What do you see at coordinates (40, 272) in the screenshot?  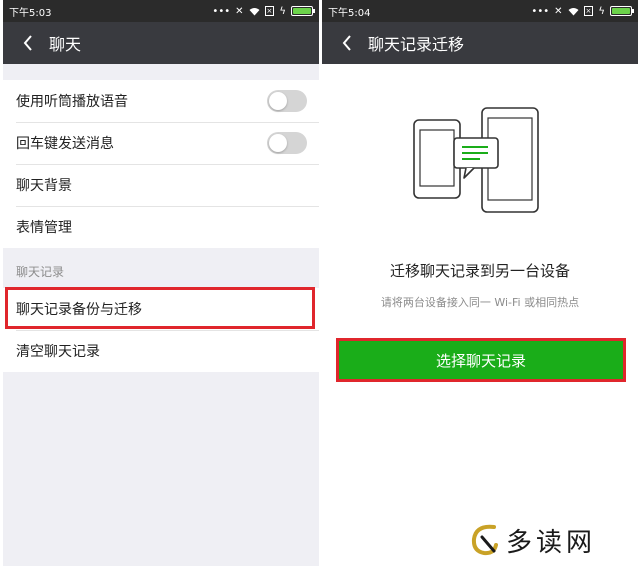 I see `section-label-chat-records: 聊天记录` at bounding box center [40, 272].